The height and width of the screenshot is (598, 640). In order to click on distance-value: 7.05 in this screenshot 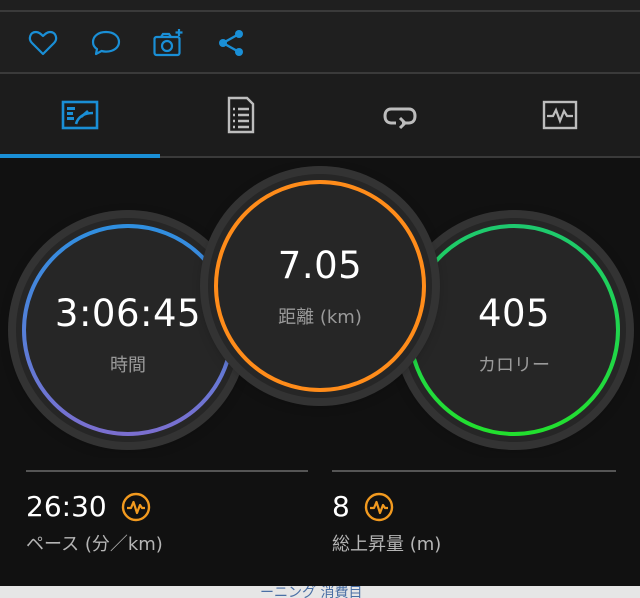, I will do `click(320, 265)`.